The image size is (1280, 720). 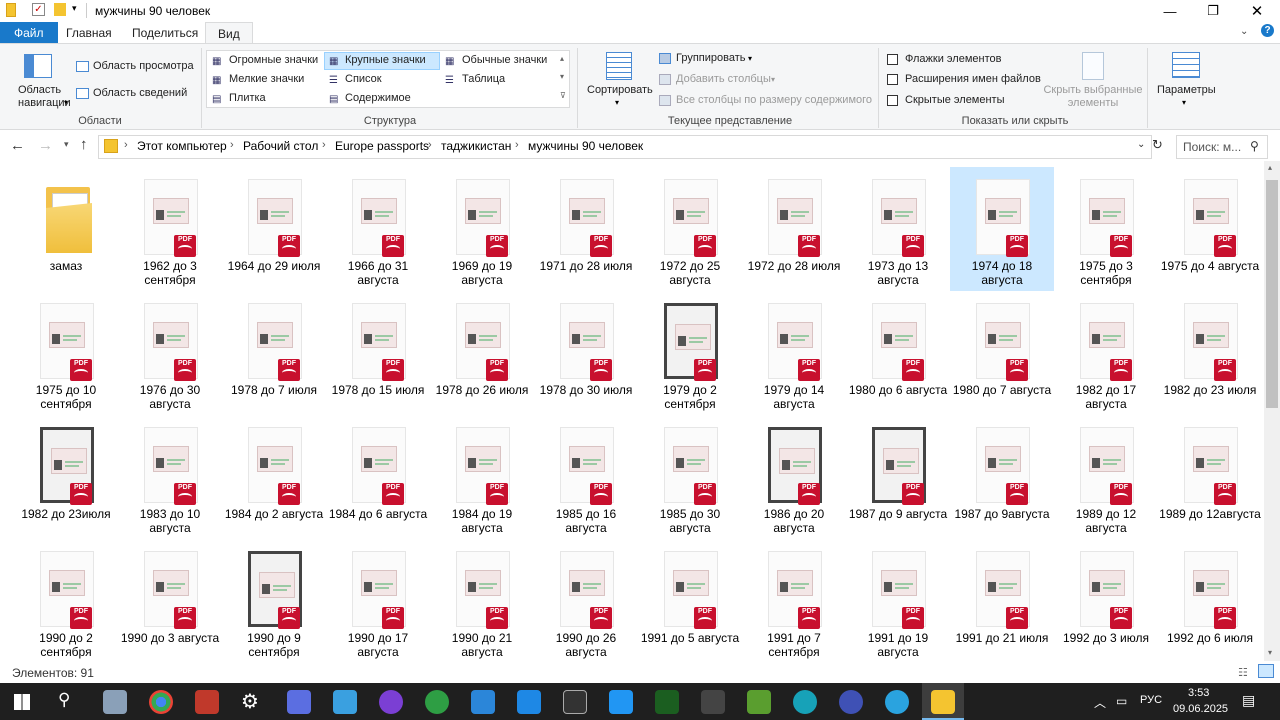 What do you see at coordinates (1210, 477) in the screenshot?
I see `file-item: PDF 1989 до 12августа` at bounding box center [1210, 477].